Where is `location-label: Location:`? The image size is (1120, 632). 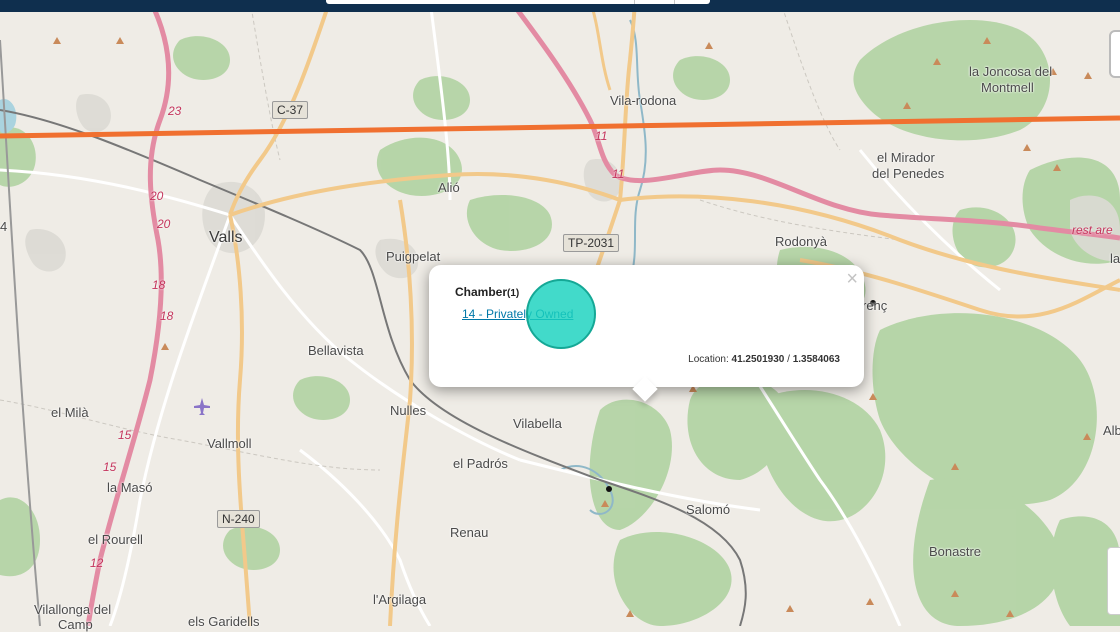
location-label: Location: is located at coordinates (708, 359).